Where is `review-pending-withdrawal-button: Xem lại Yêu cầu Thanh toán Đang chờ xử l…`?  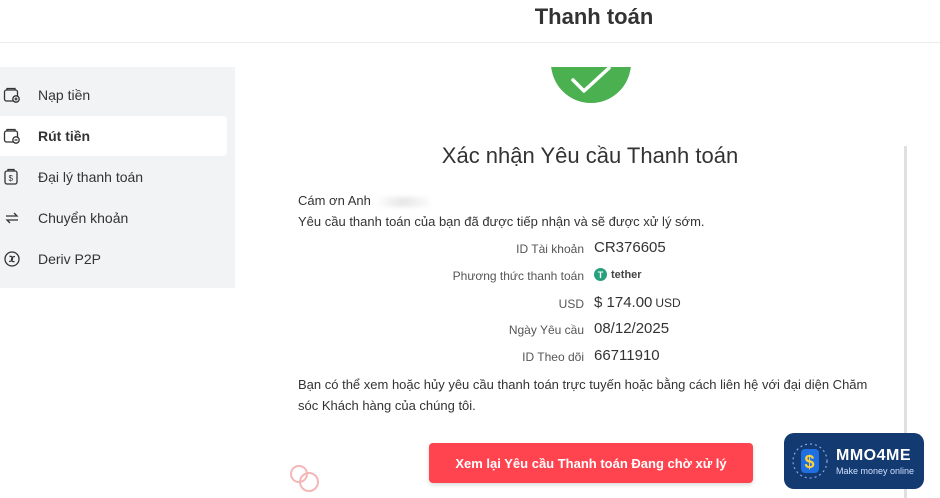
review-pending-withdrawal-button: Xem lại Yêu cầu Thanh toán Đang chờ xử l… is located at coordinates (591, 463).